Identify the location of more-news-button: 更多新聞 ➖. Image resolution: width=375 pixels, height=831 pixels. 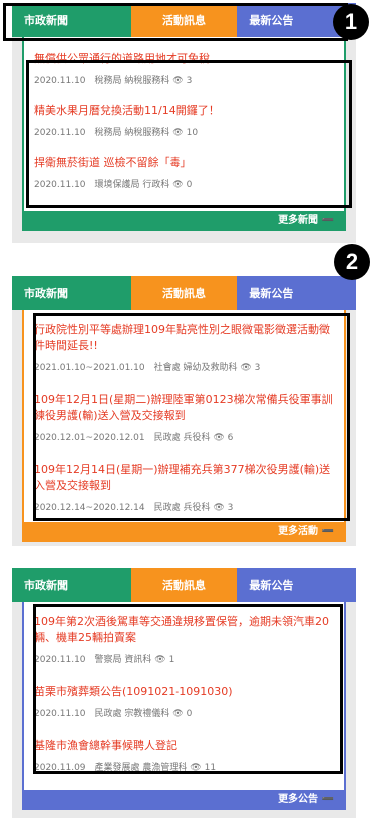
(184, 221).